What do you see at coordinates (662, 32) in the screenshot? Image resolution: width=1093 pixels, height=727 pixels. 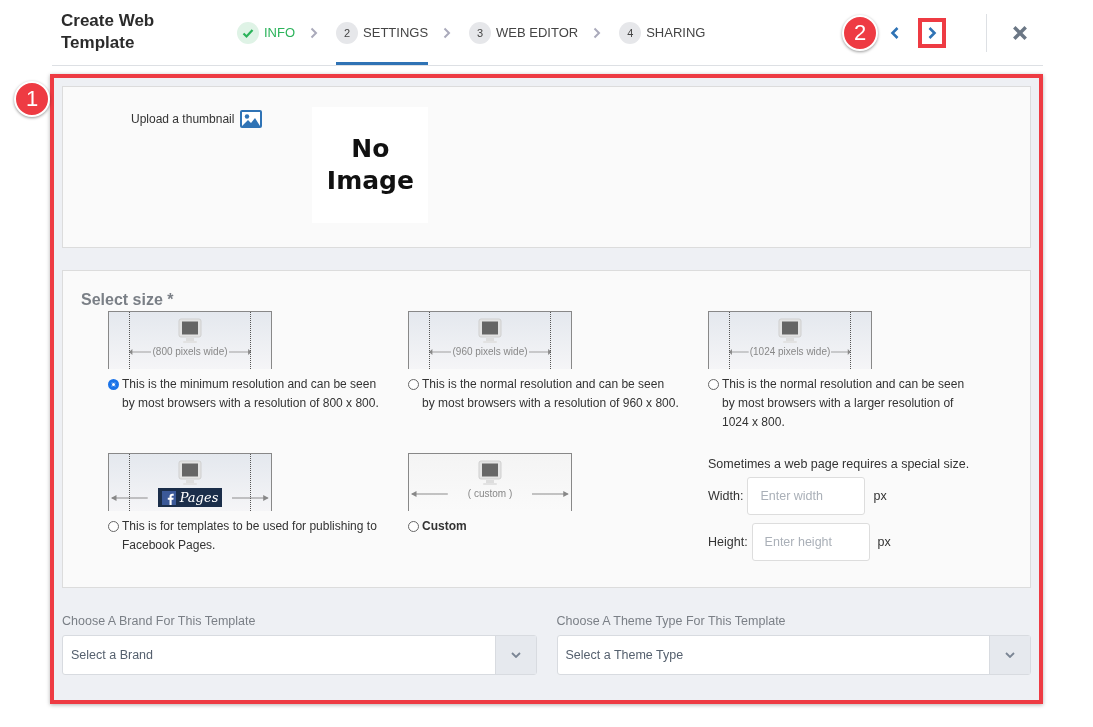 I see `step-tab: 4 SHARING` at bounding box center [662, 32].